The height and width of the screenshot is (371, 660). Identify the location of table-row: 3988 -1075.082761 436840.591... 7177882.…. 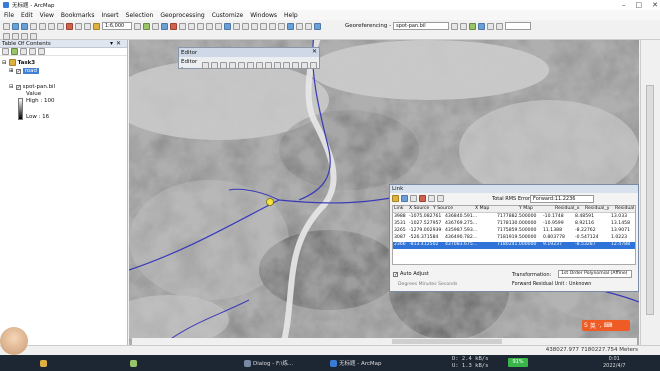
(514, 217).